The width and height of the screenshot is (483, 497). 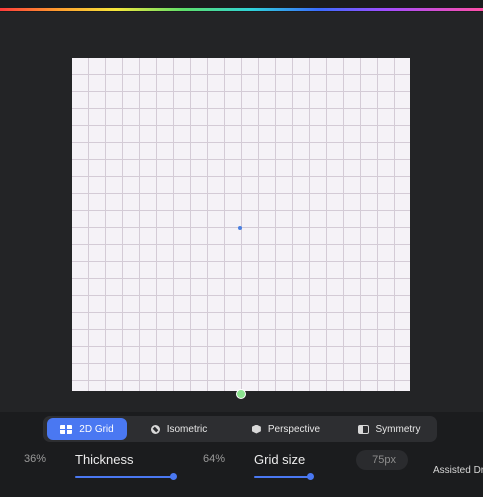 I want to click on tab-symmetry: Symmetry, so click(x=389, y=429).